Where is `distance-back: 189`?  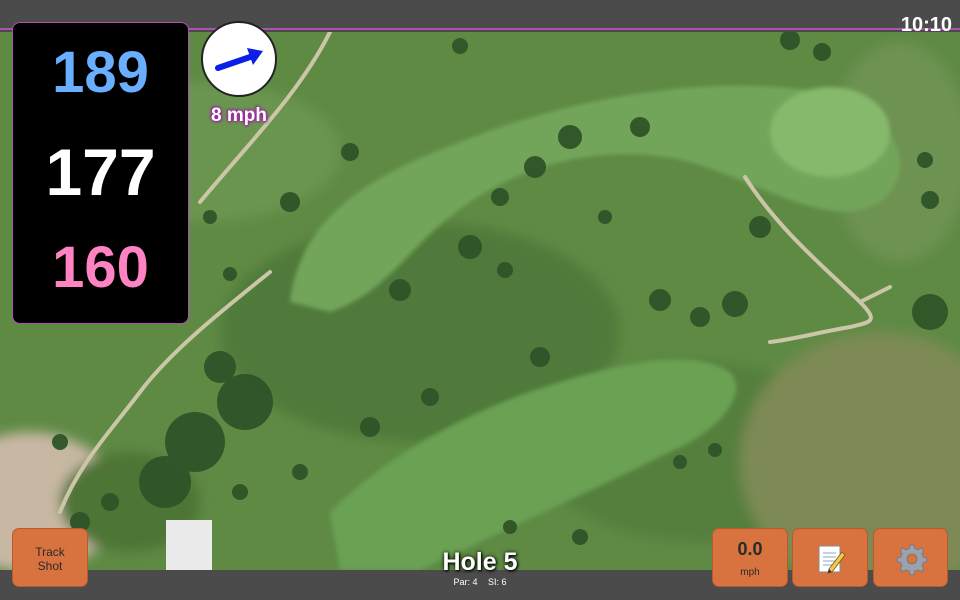 distance-back: 189 is located at coordinates (100, 72).